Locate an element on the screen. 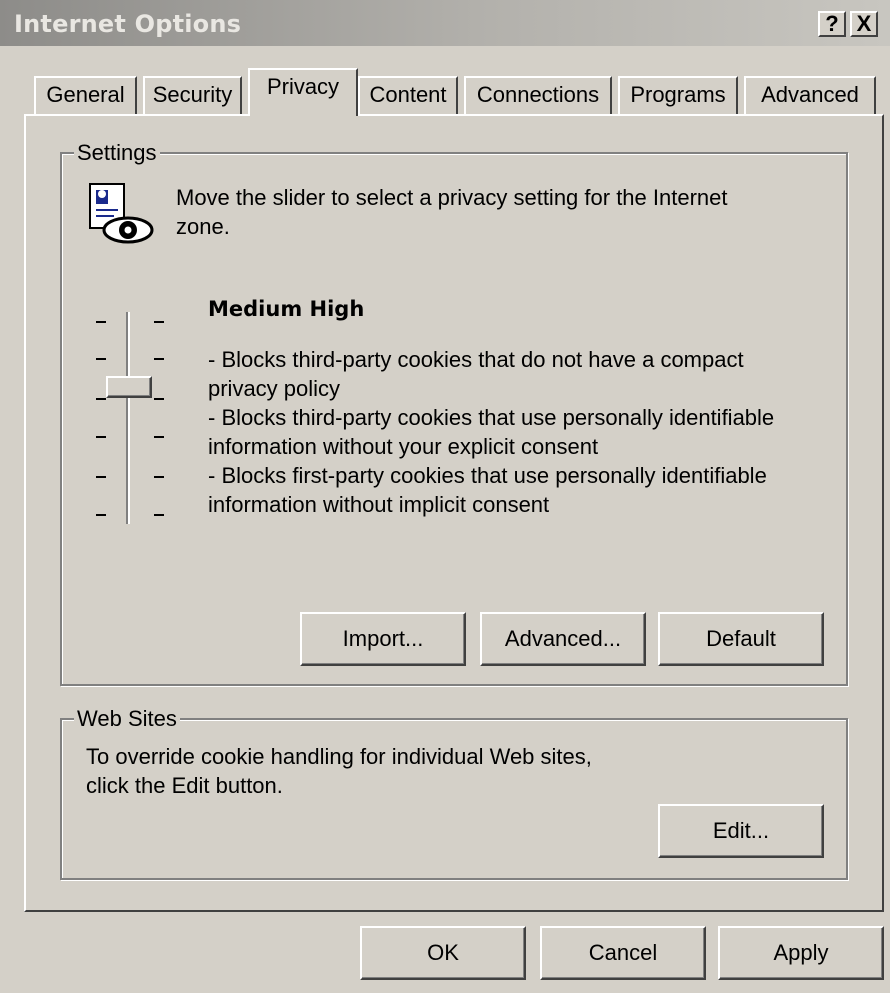 The height and width of the screenshot is (993, 890). default-button: Default is located at coordinates (741, 639).